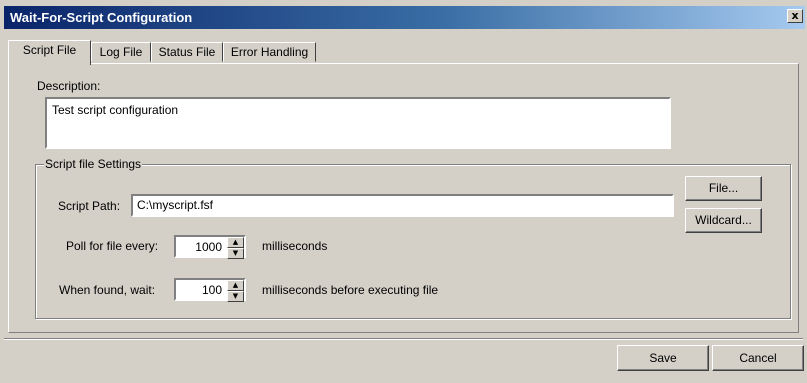 Image resolution: width=807 pixels, height=383 pixels. I want to click on wait-value: 100, so click(211, 290).